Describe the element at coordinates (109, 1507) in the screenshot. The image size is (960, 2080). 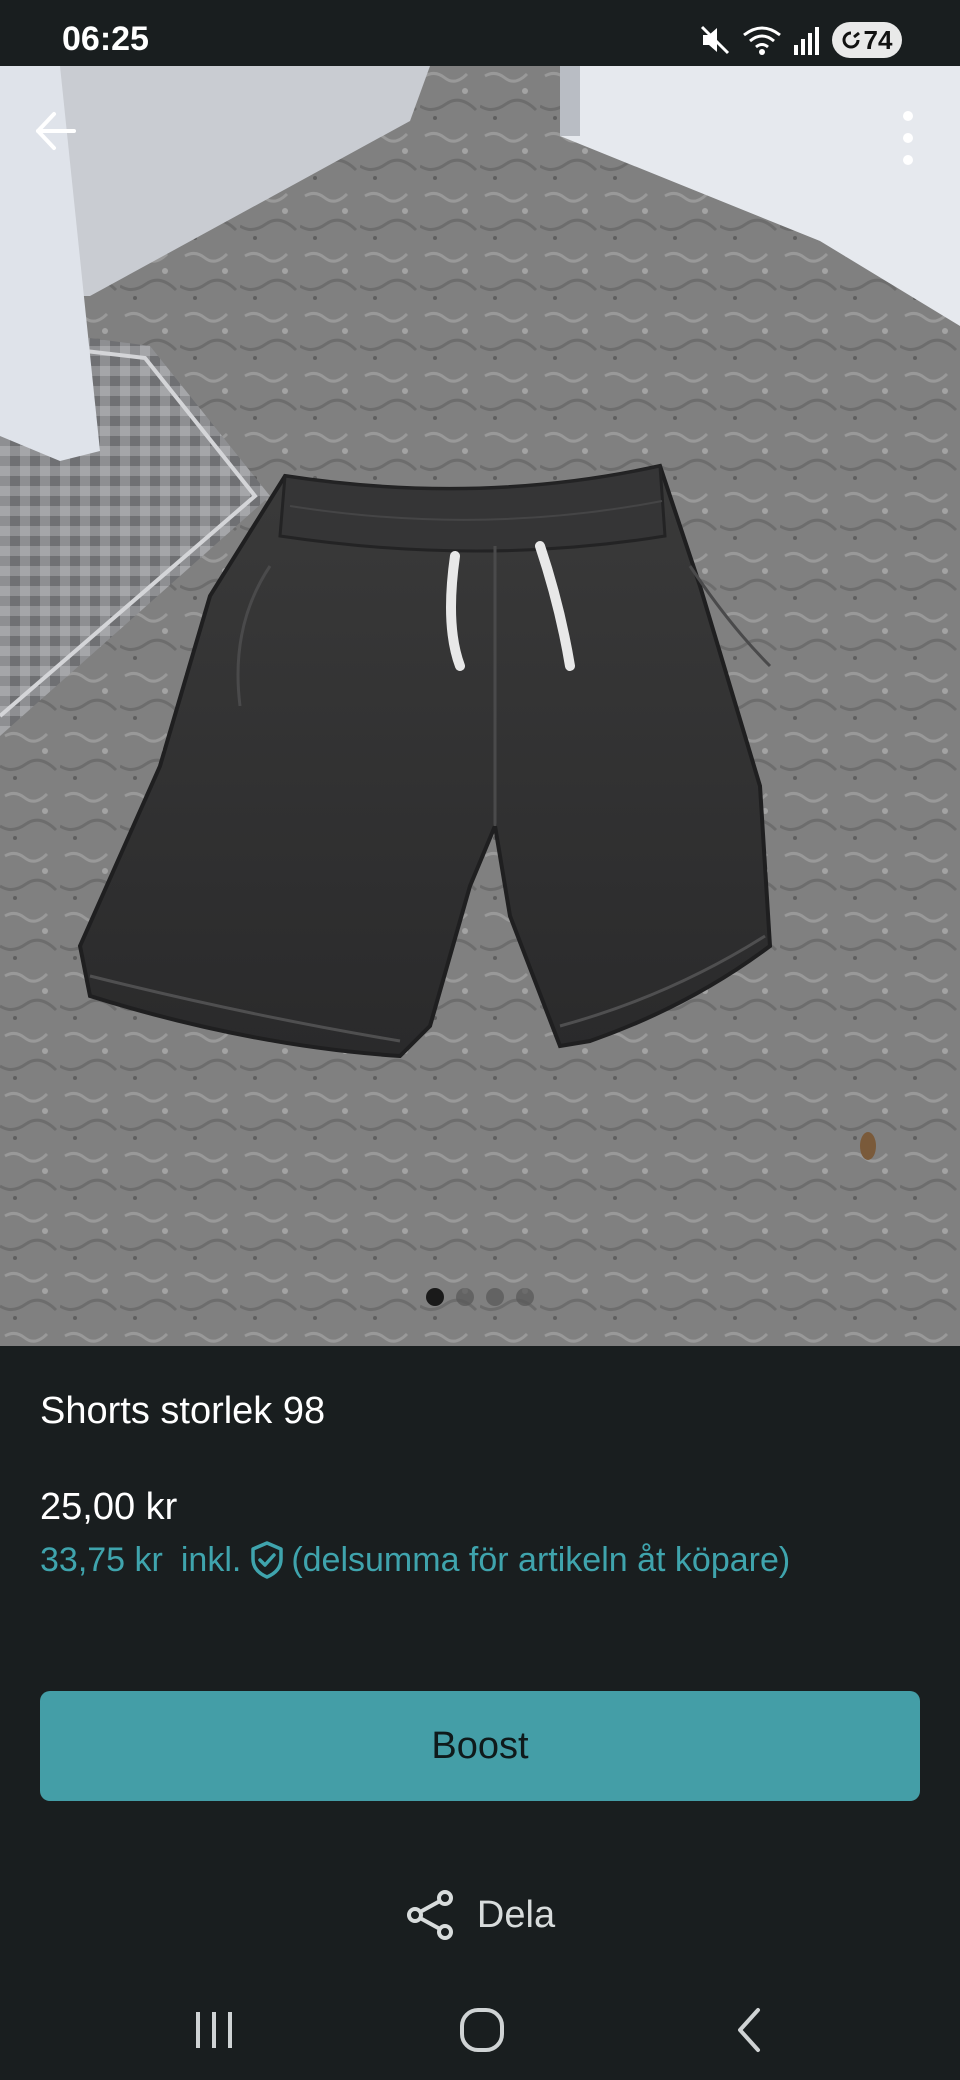
I see `listing-price: 25,00 kr` at that location.